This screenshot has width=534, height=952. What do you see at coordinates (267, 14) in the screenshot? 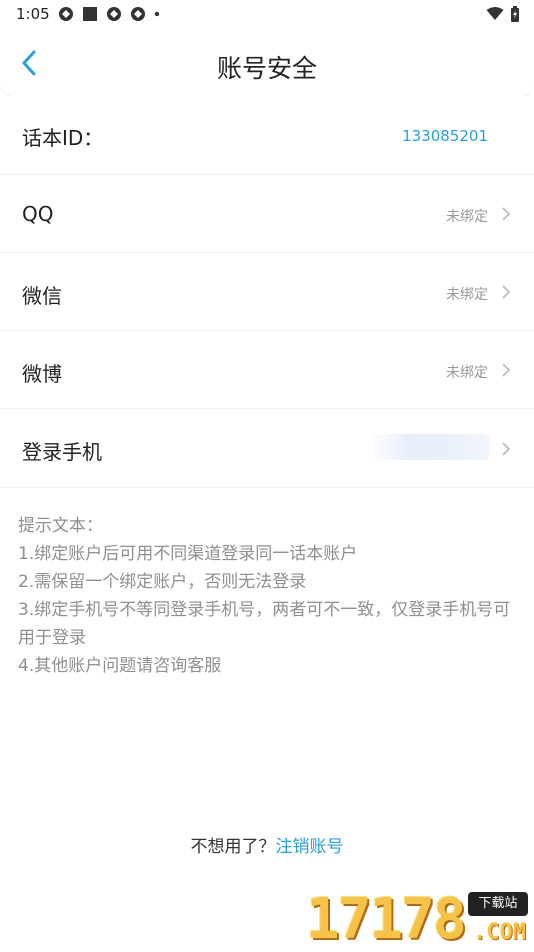
I see `status-bar: 1:05` at bounding box center [267, 14].